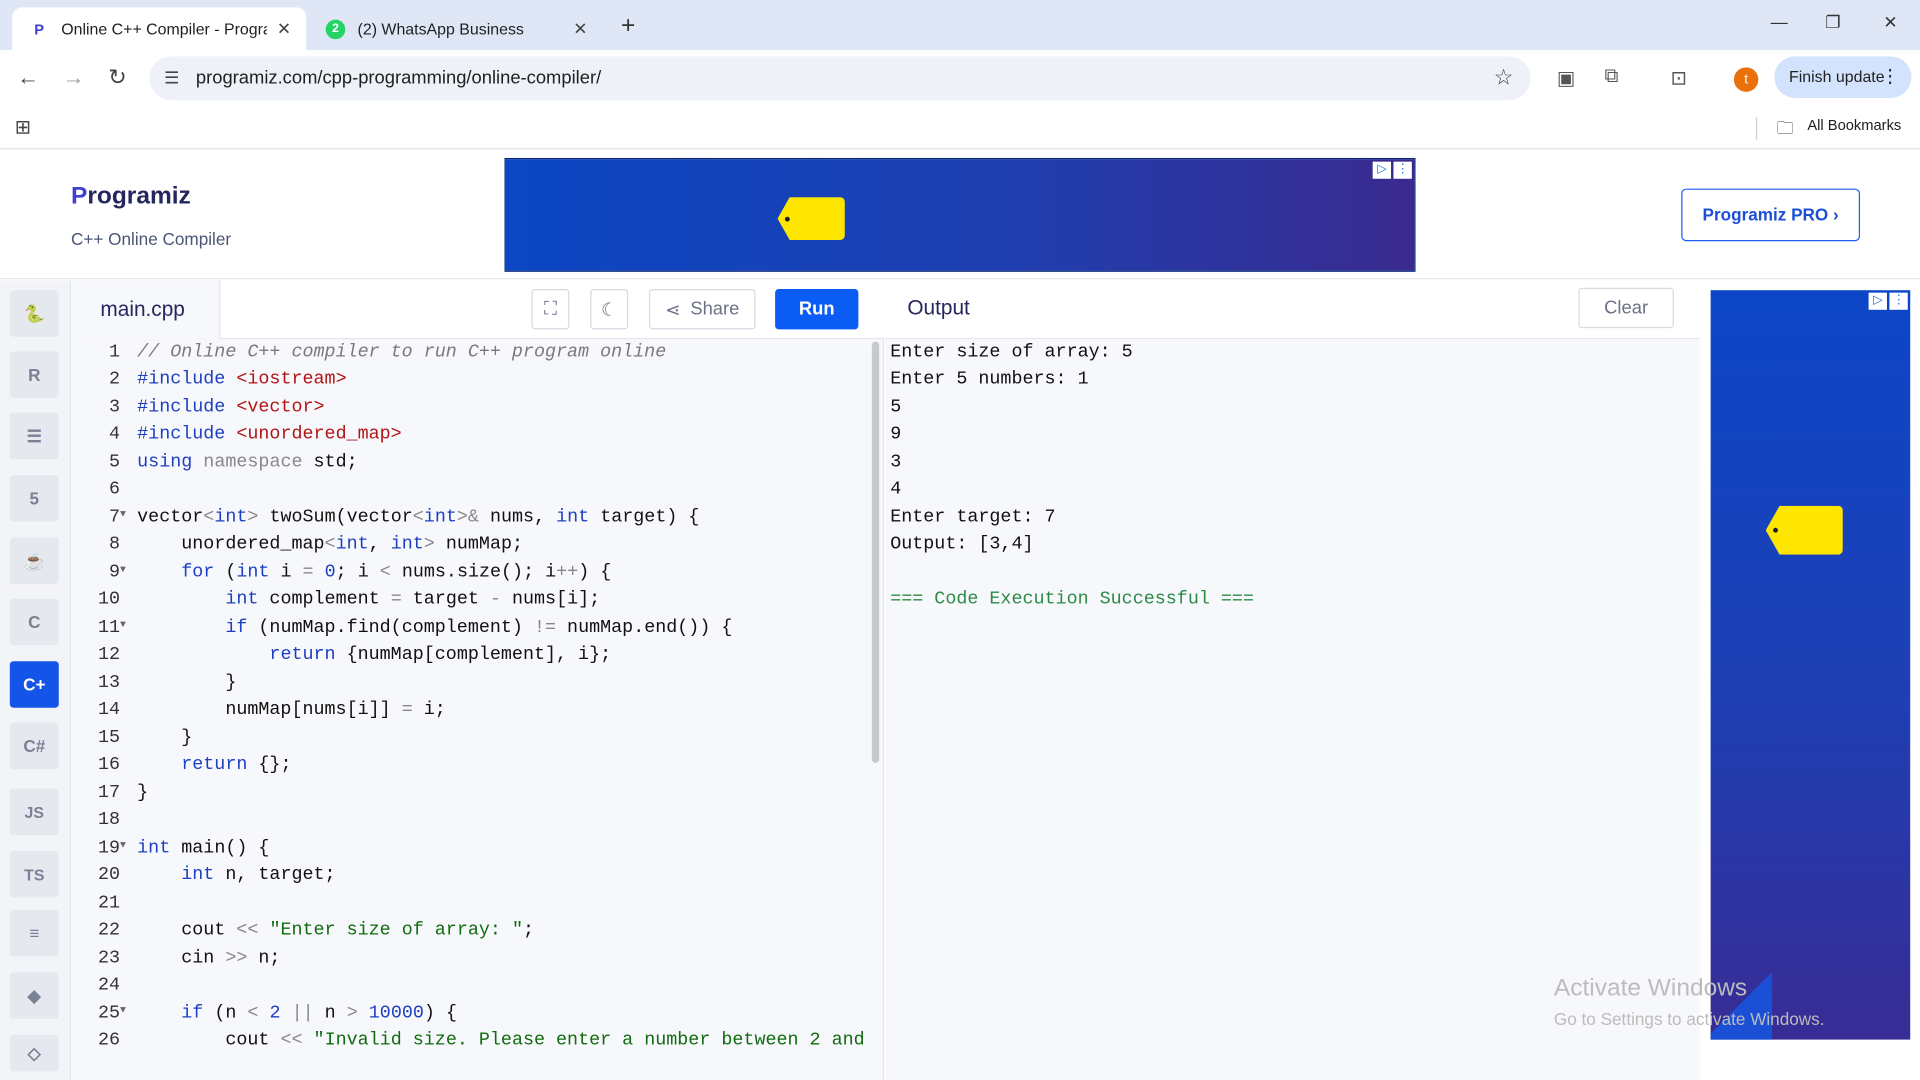 The width and height of the screenshot is (1920, 1080). Describe the element at coordinates (34, 622) in the screenshot. I see `c-lang-icon: C` at that location.